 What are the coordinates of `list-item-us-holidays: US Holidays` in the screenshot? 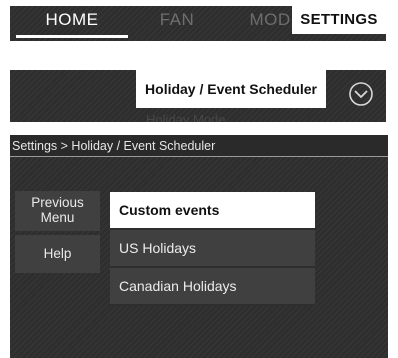 It's located at (212, 249).